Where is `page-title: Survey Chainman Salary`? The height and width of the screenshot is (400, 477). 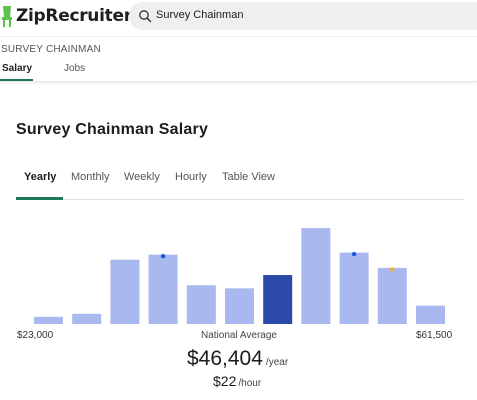
page-title: Survey Chainman Salary is located at coordinates (112, 129).